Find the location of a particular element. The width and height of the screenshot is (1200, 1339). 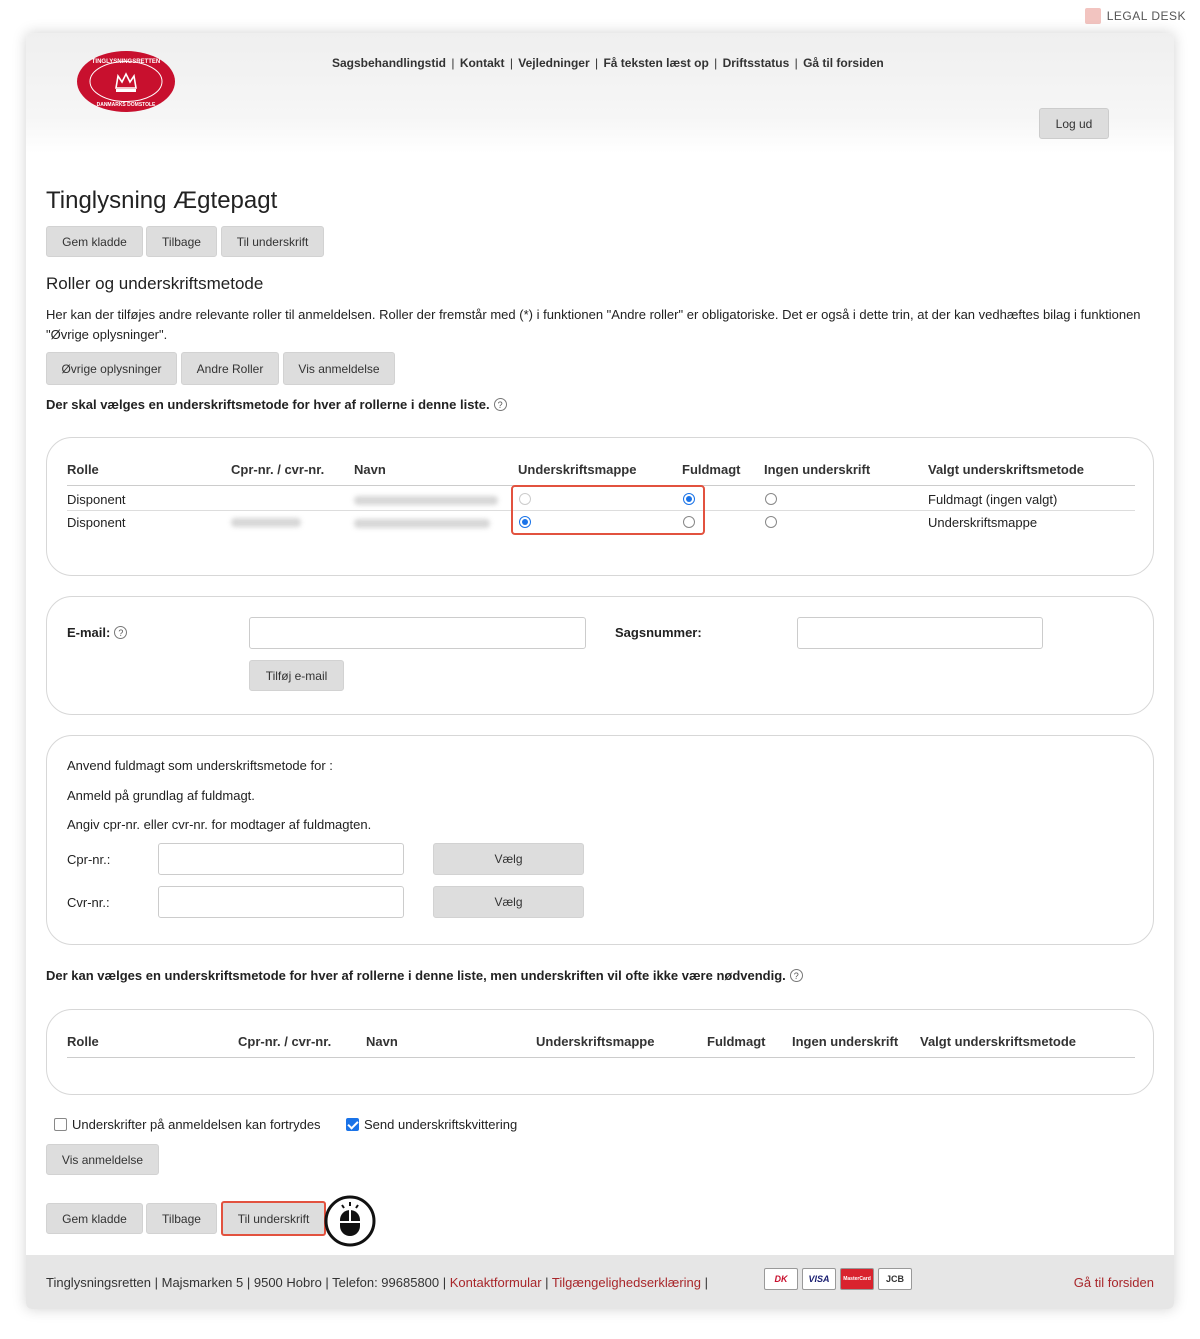

chosen-method: Underskriftsmappe is located at coordinates (983, 522).